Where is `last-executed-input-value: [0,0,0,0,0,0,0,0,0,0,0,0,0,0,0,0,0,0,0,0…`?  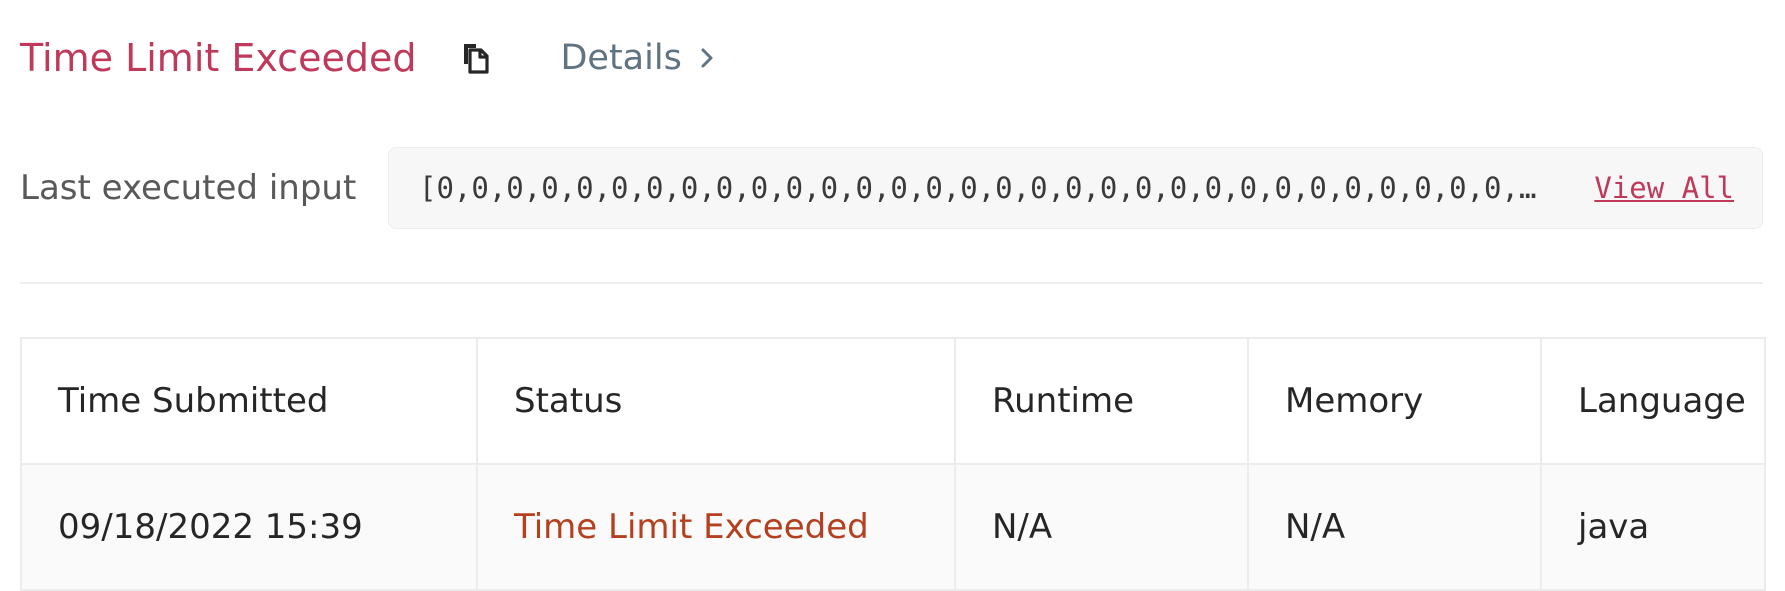 last-executed-input-value: [0,0,0,0,0,0,0,0,0,0,0,0,0,0,0,0,0,0,0,0… is located at coordinates (983, 188).